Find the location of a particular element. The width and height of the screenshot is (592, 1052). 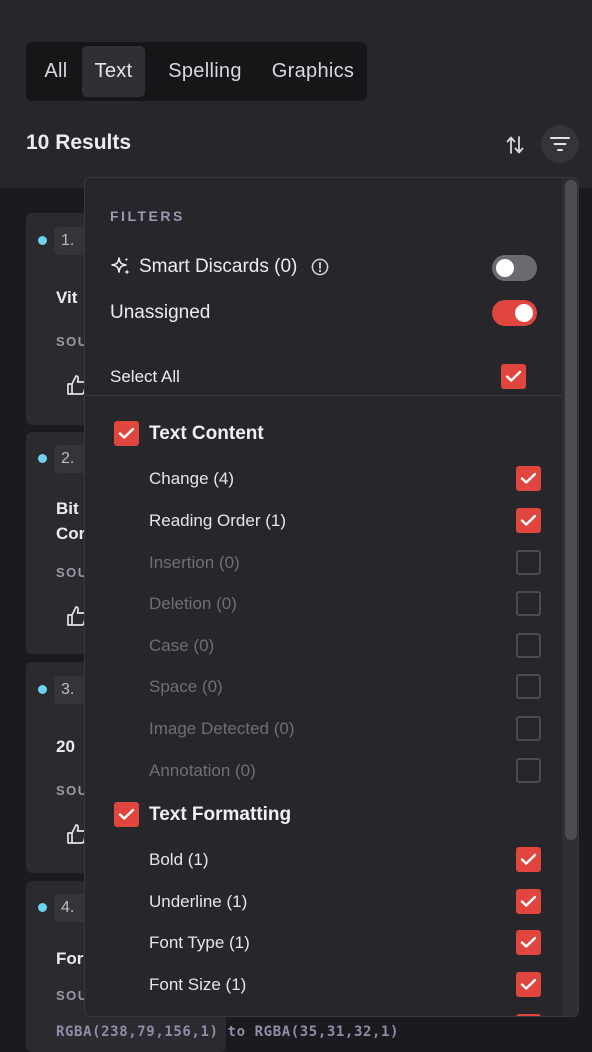

filter-item-space: Space (0) is located at coordinates (186, 686).